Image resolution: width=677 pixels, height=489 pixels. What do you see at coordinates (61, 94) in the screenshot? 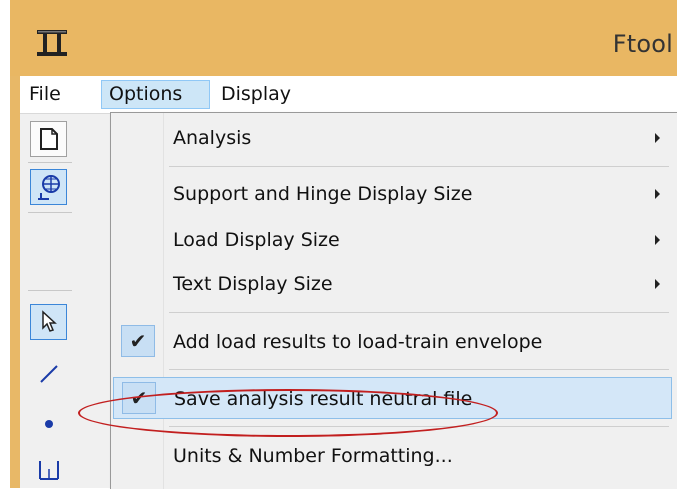
I see `menu-file: File` at bounding box center [61, 94].